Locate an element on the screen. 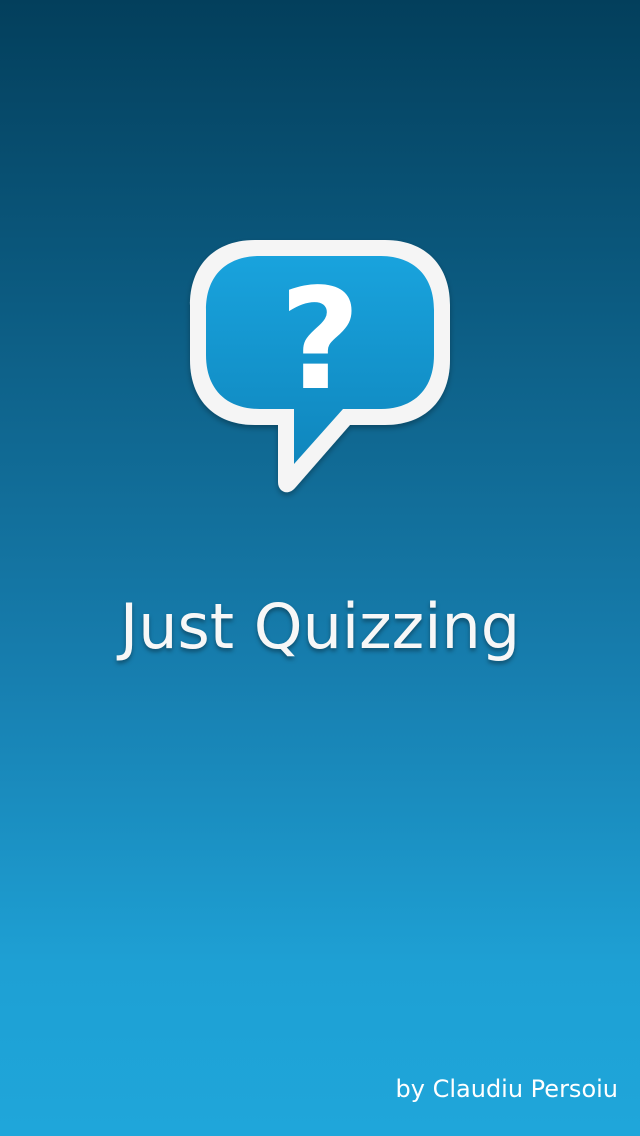 Image resolution: width=640 pixels, height=1136 pixels. author-credit: by Claudiu Persoiu is located at coordinates (506, 1089).